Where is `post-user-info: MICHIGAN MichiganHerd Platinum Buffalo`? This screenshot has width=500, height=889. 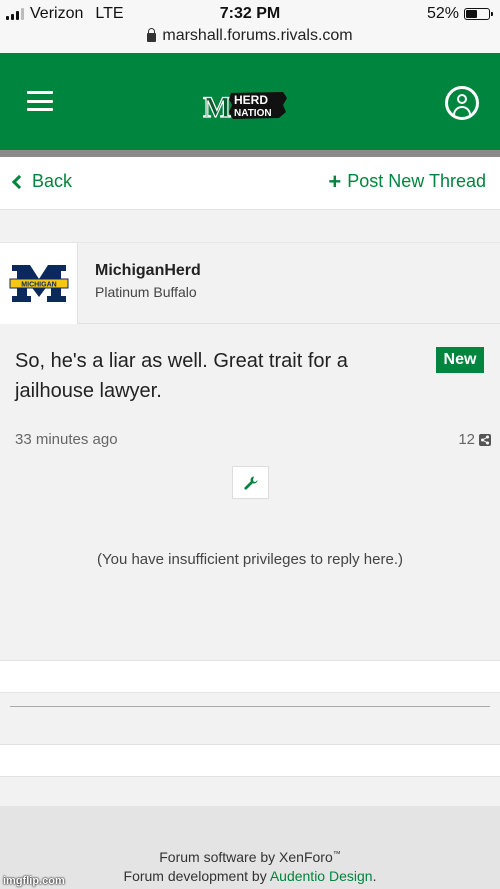
post-user-info: MICHIGAN MichiganHerd Platinum Buffalo is located at coordinates (250, 283).